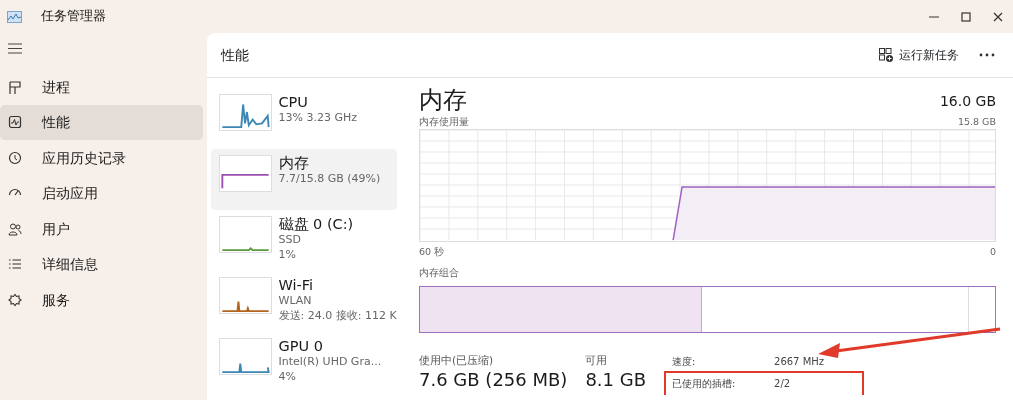  What do you see at coordinates (764, 383) in the screenshot?
I see `highlighted-spec-row: 已使用的插槽: 2/2` at bounding box center [764, 383].